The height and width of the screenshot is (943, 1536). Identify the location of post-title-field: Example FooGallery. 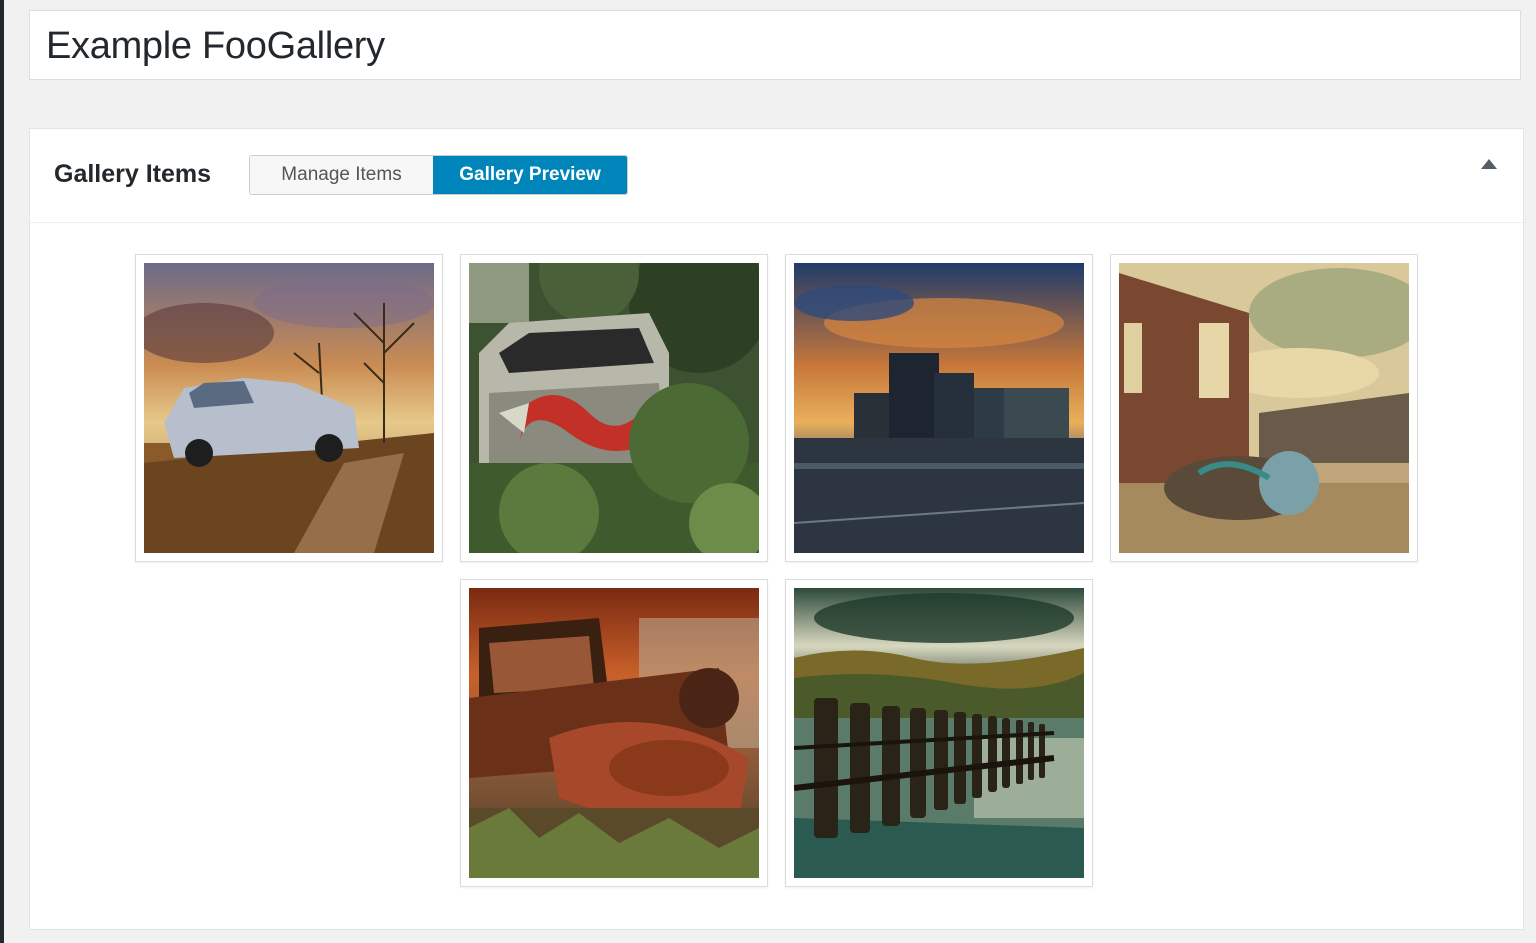
(775, 45).